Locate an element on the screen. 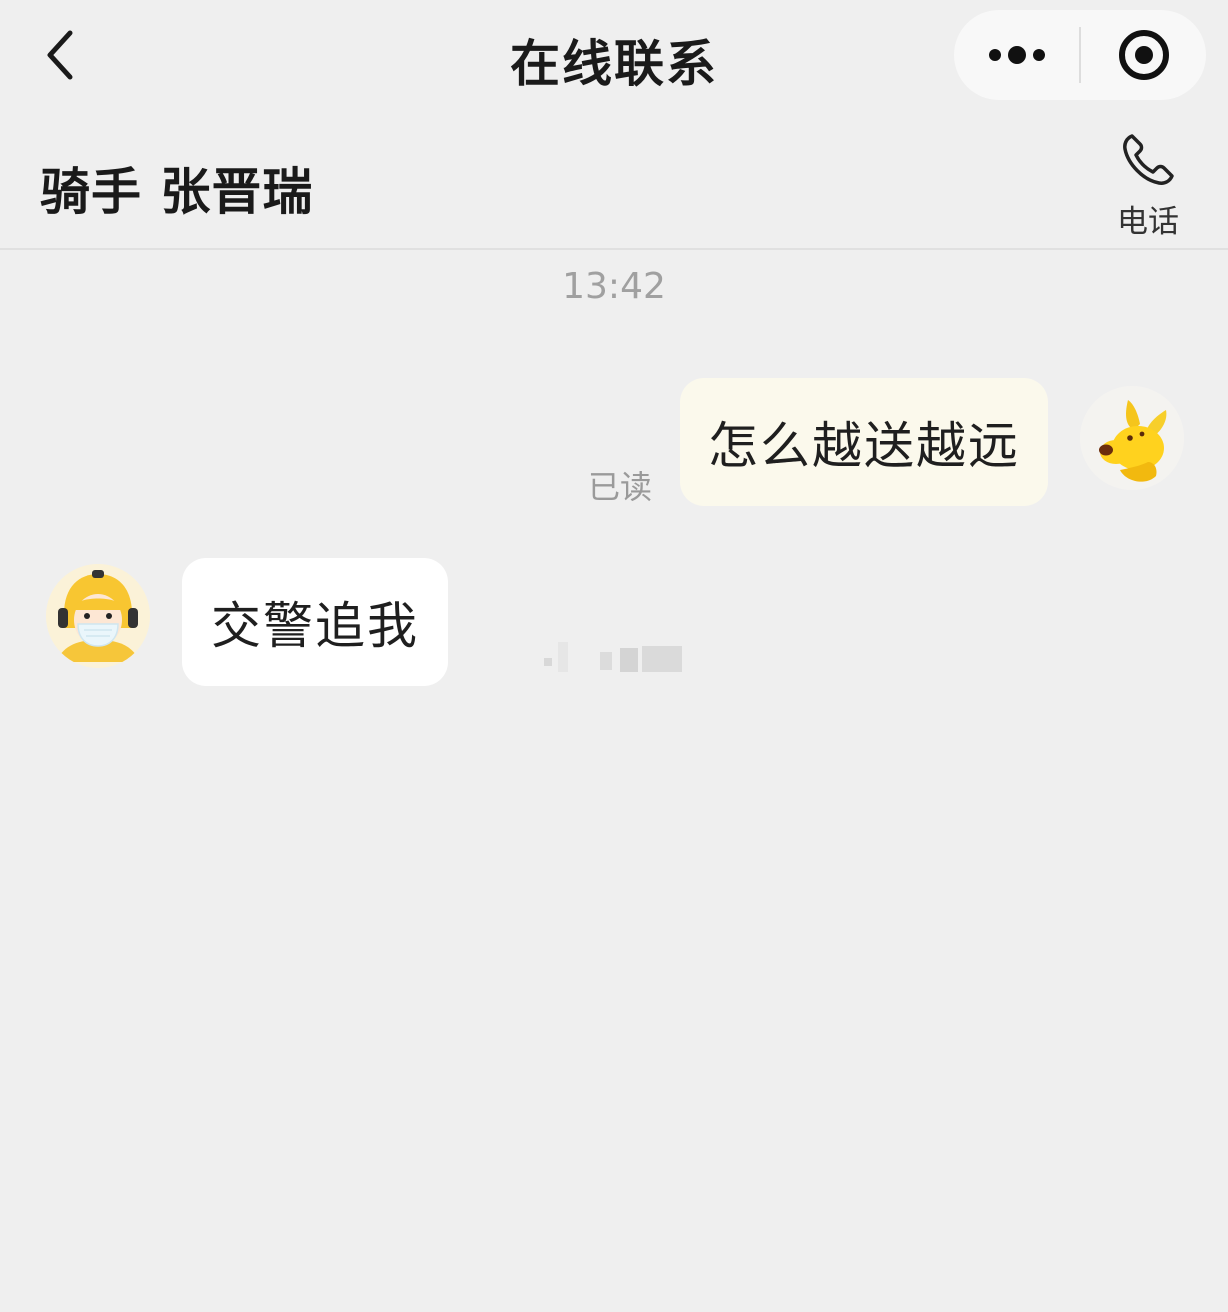  blurred-artifact is located at coordinates (613, 657).